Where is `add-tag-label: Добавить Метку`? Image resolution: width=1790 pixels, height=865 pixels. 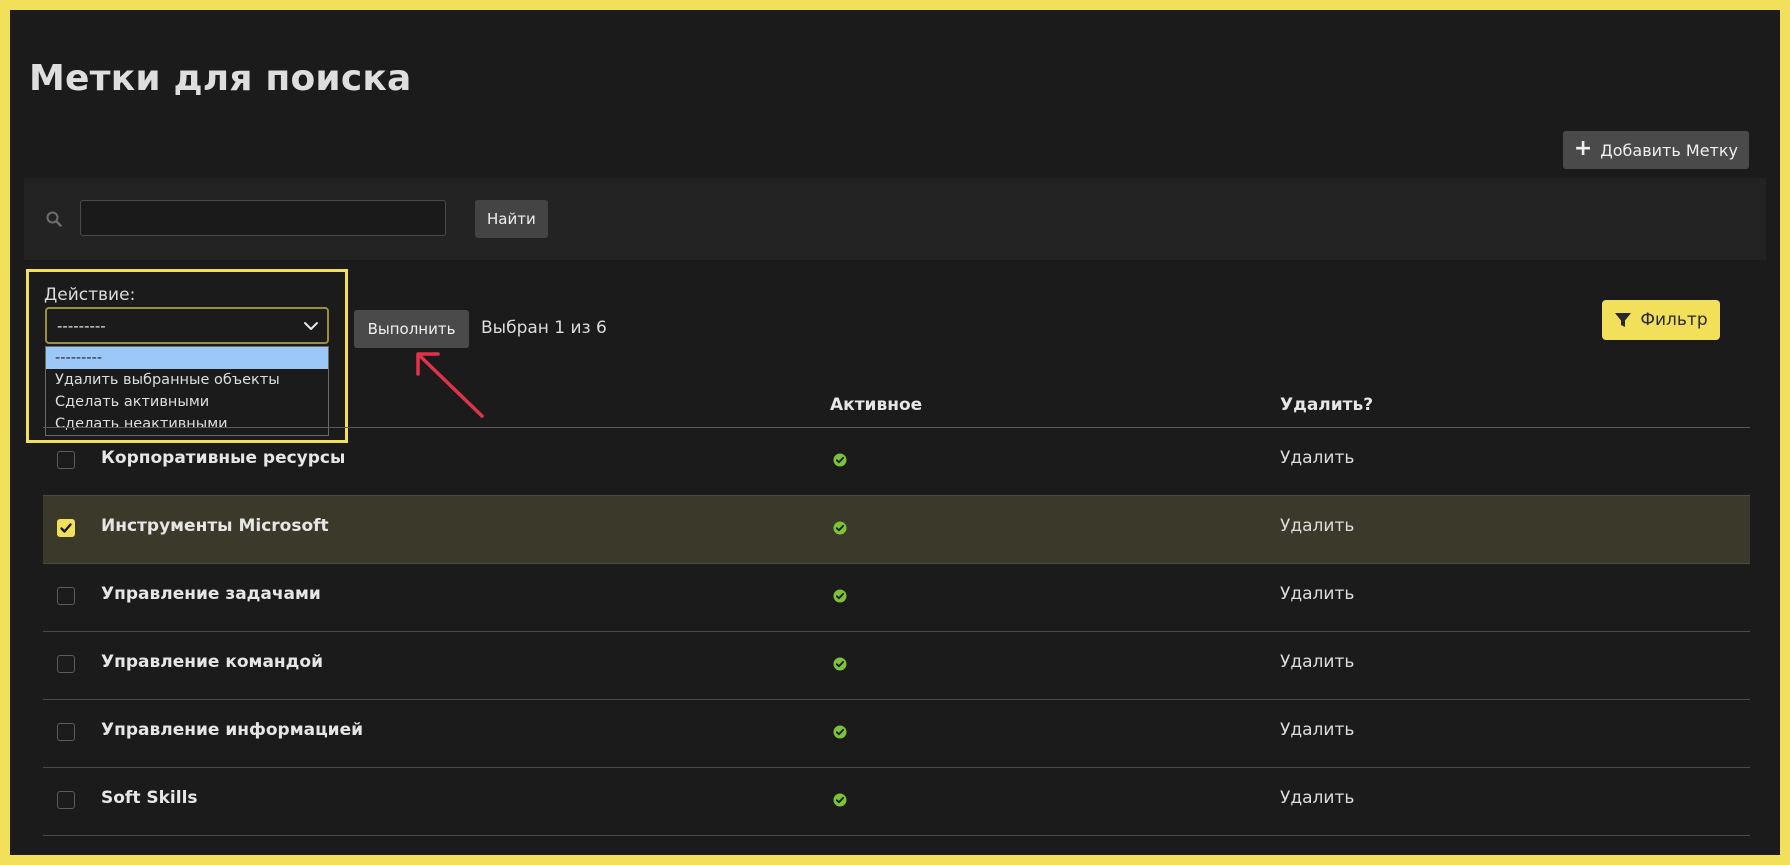
add-tag-label: Добавить Метку is located at coordinates (1669, 150).